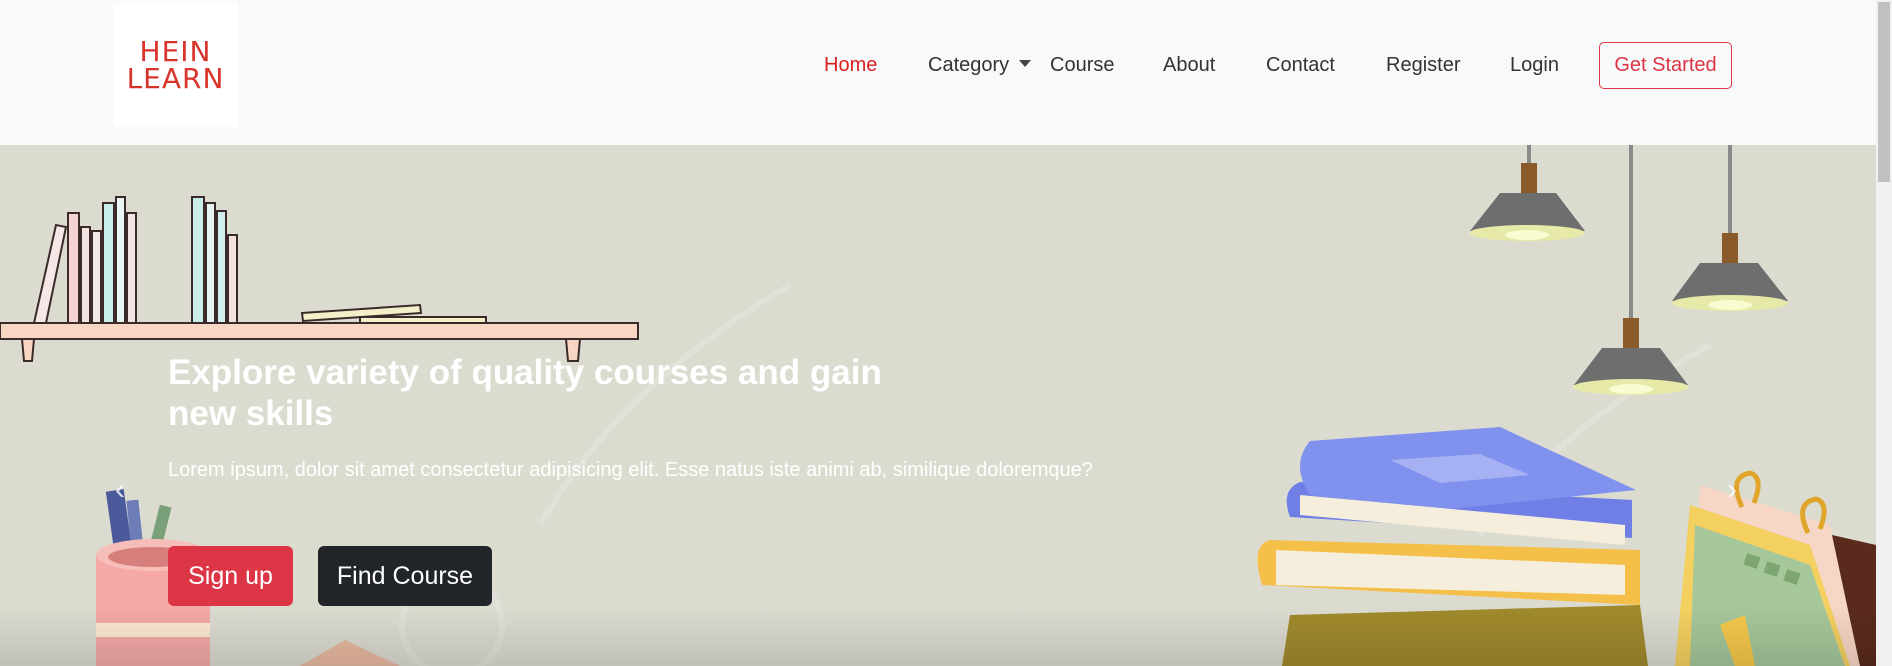 The height and width of the screenshot is (666, 1892). I want to click on get-started-button: Get Started, so click(1665, 65).